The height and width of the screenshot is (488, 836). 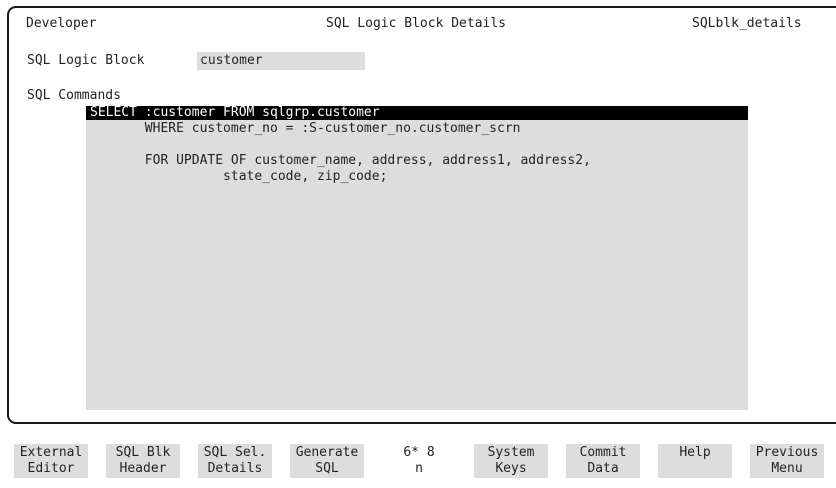 I want to click on external-editor-key: External Editor, so click(x=51, y=461).